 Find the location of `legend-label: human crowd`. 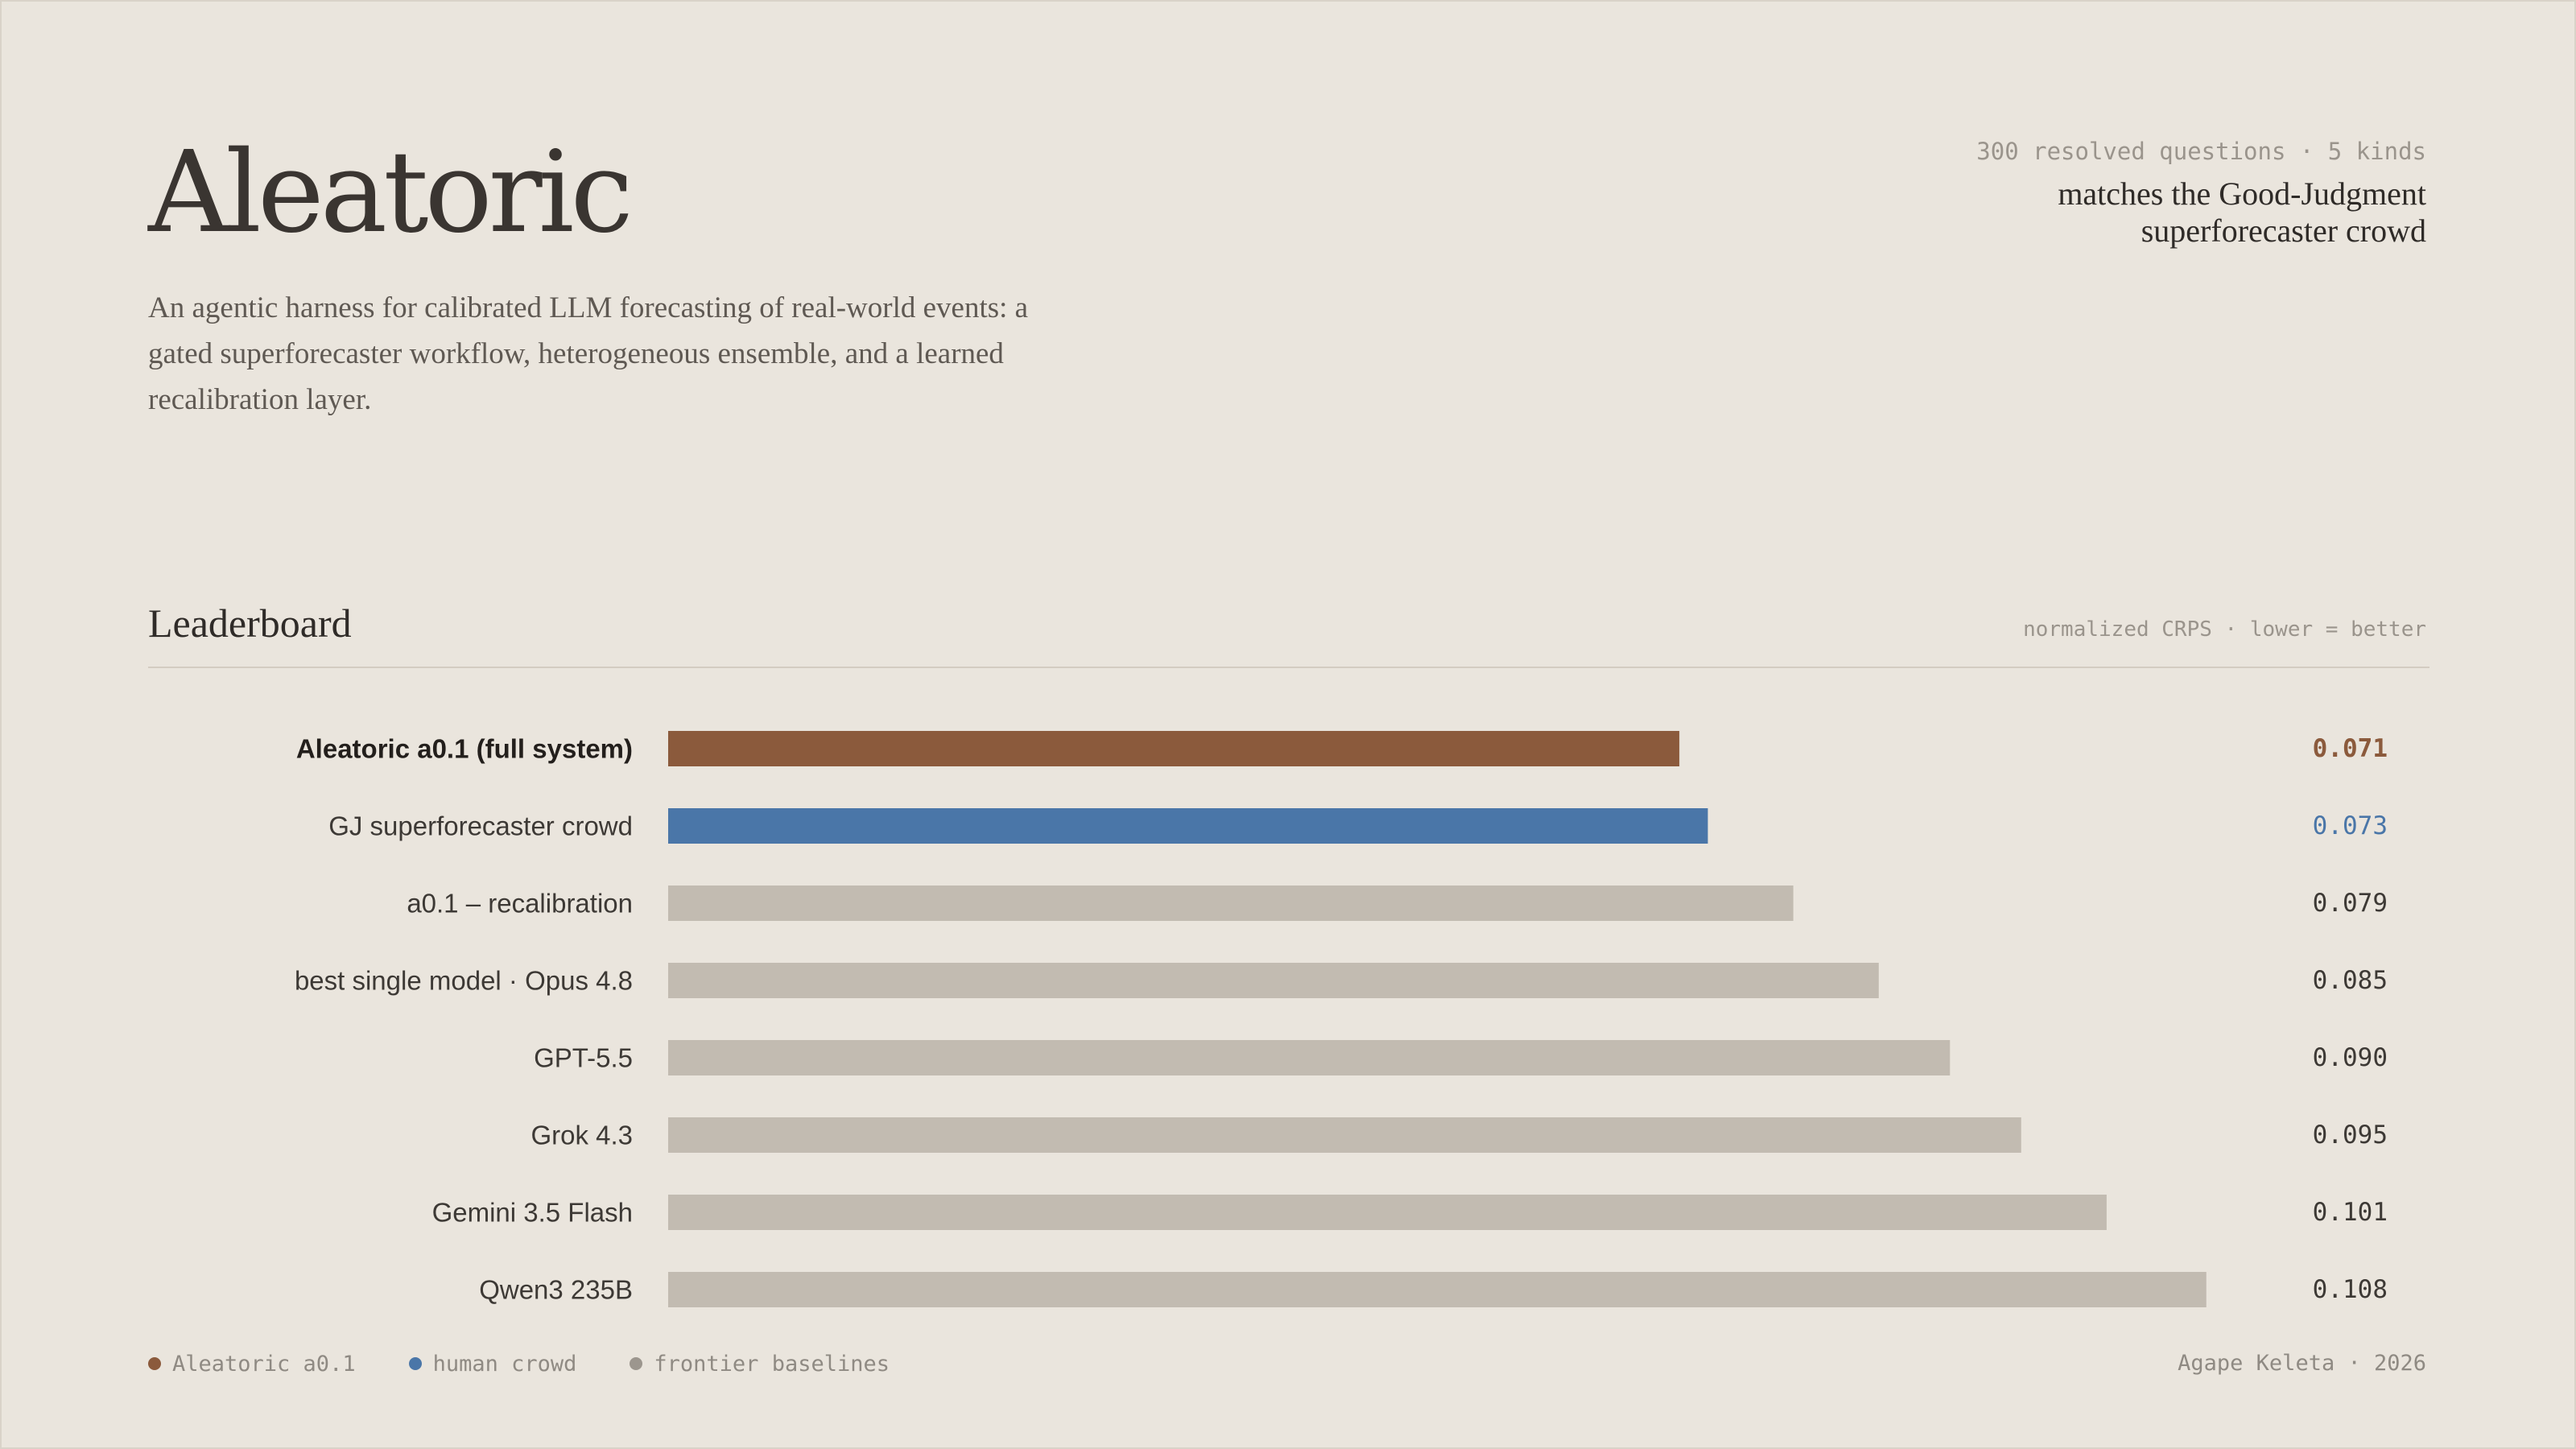

legend-label: human crowd is located at coordinates (504, 1364).